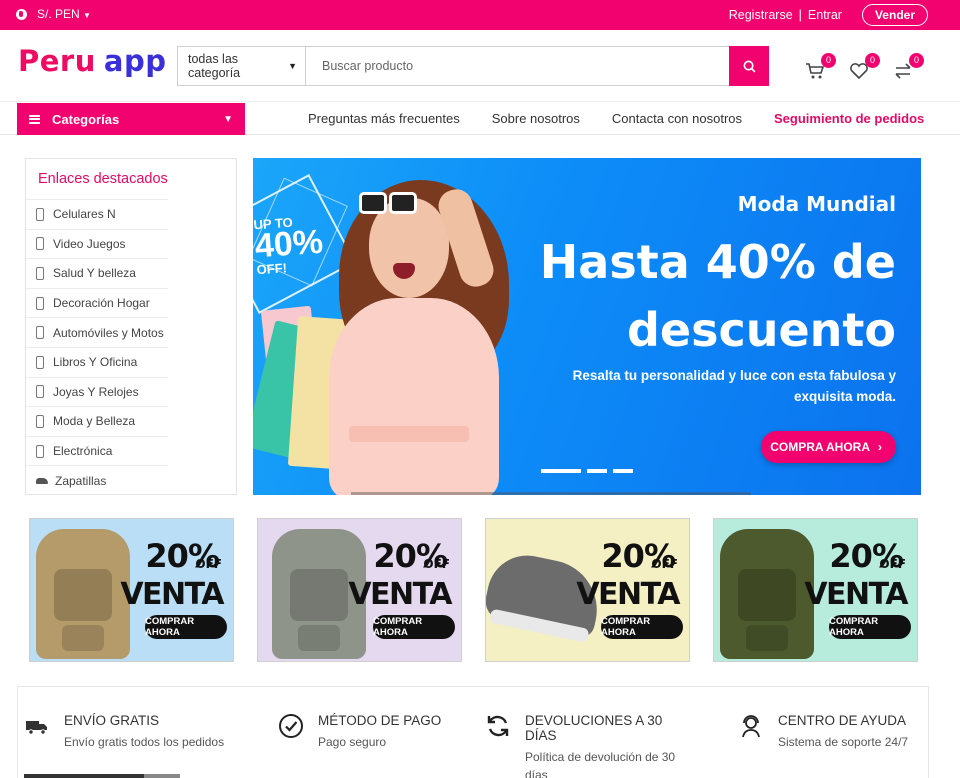 This screenshot has width=960, height=778. I want to click on category-select: todas las categoría ▼, so click(242, 66).